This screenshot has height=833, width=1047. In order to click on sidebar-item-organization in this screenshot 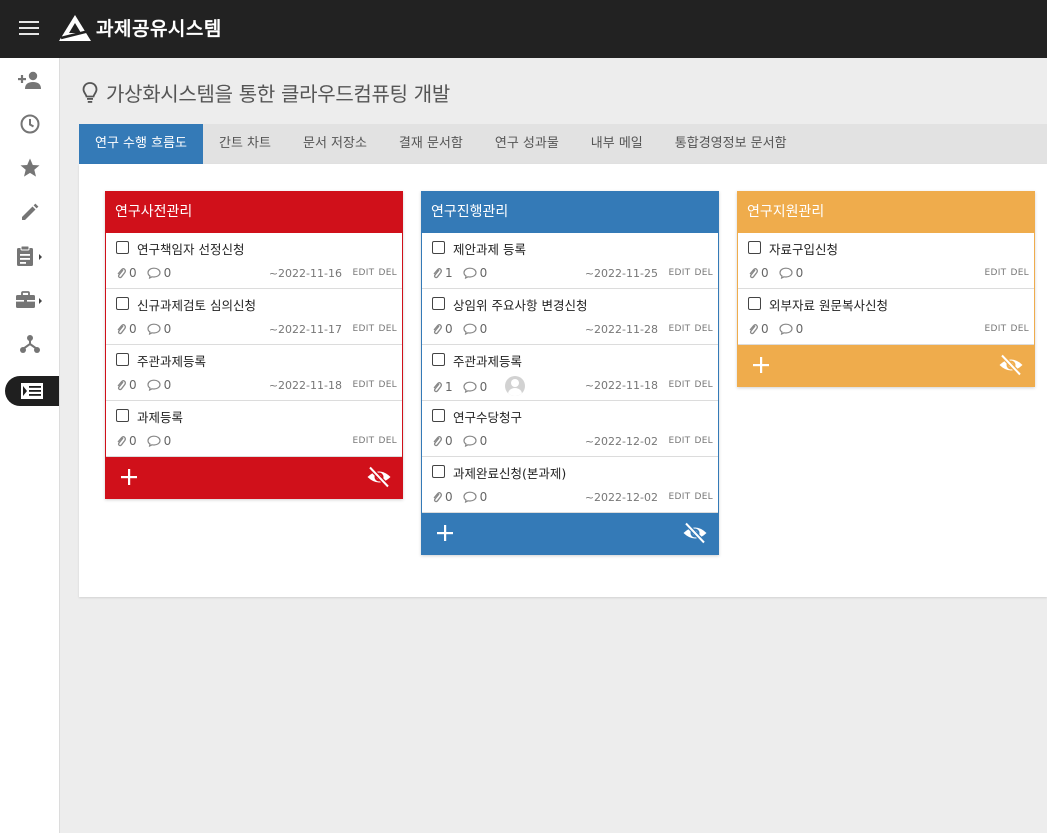, I will do `click(29, 344)`.